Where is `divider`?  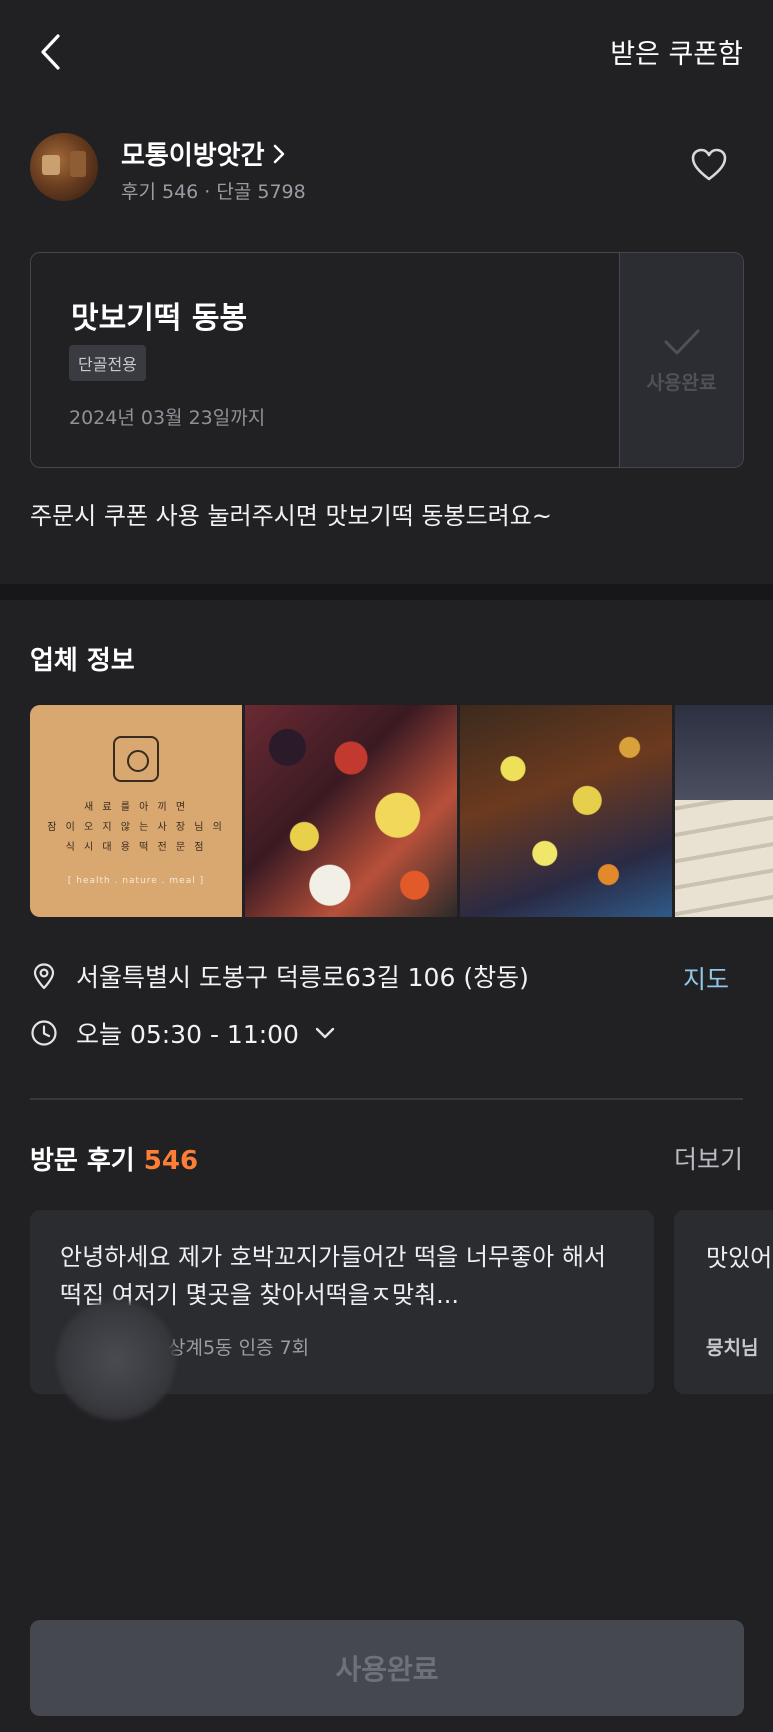 divider is located at coordinates (386, 1099).